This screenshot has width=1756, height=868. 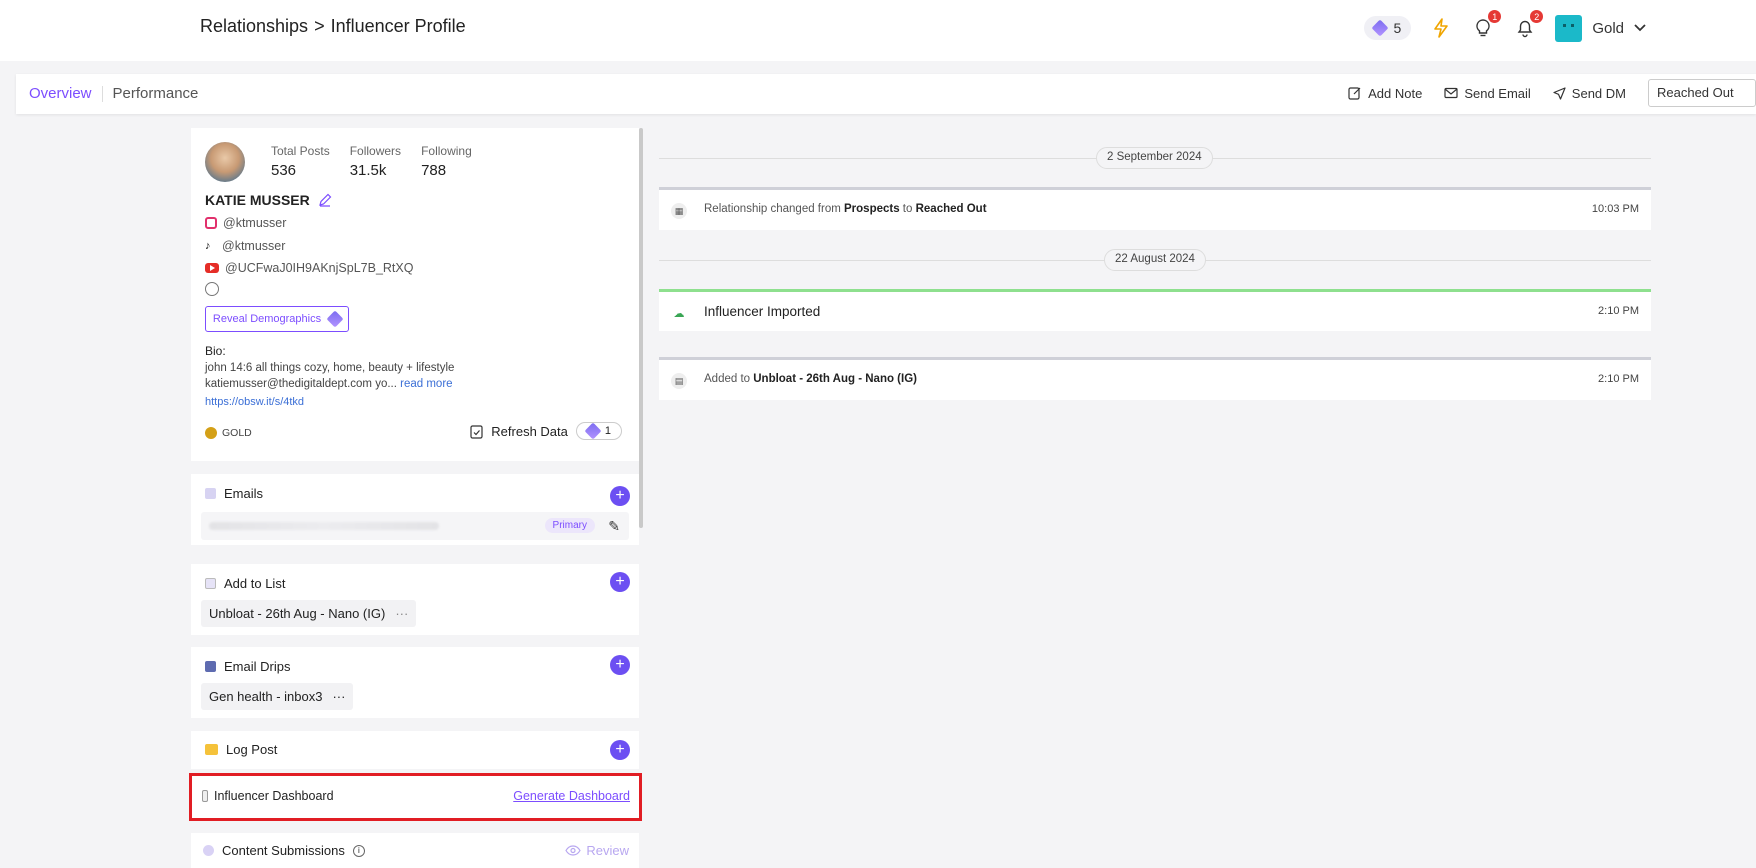 What do you see at coordinates (1640, 28) in the screenshot?
I see `chevron-down-icon` at bounding box center [1640, 28].